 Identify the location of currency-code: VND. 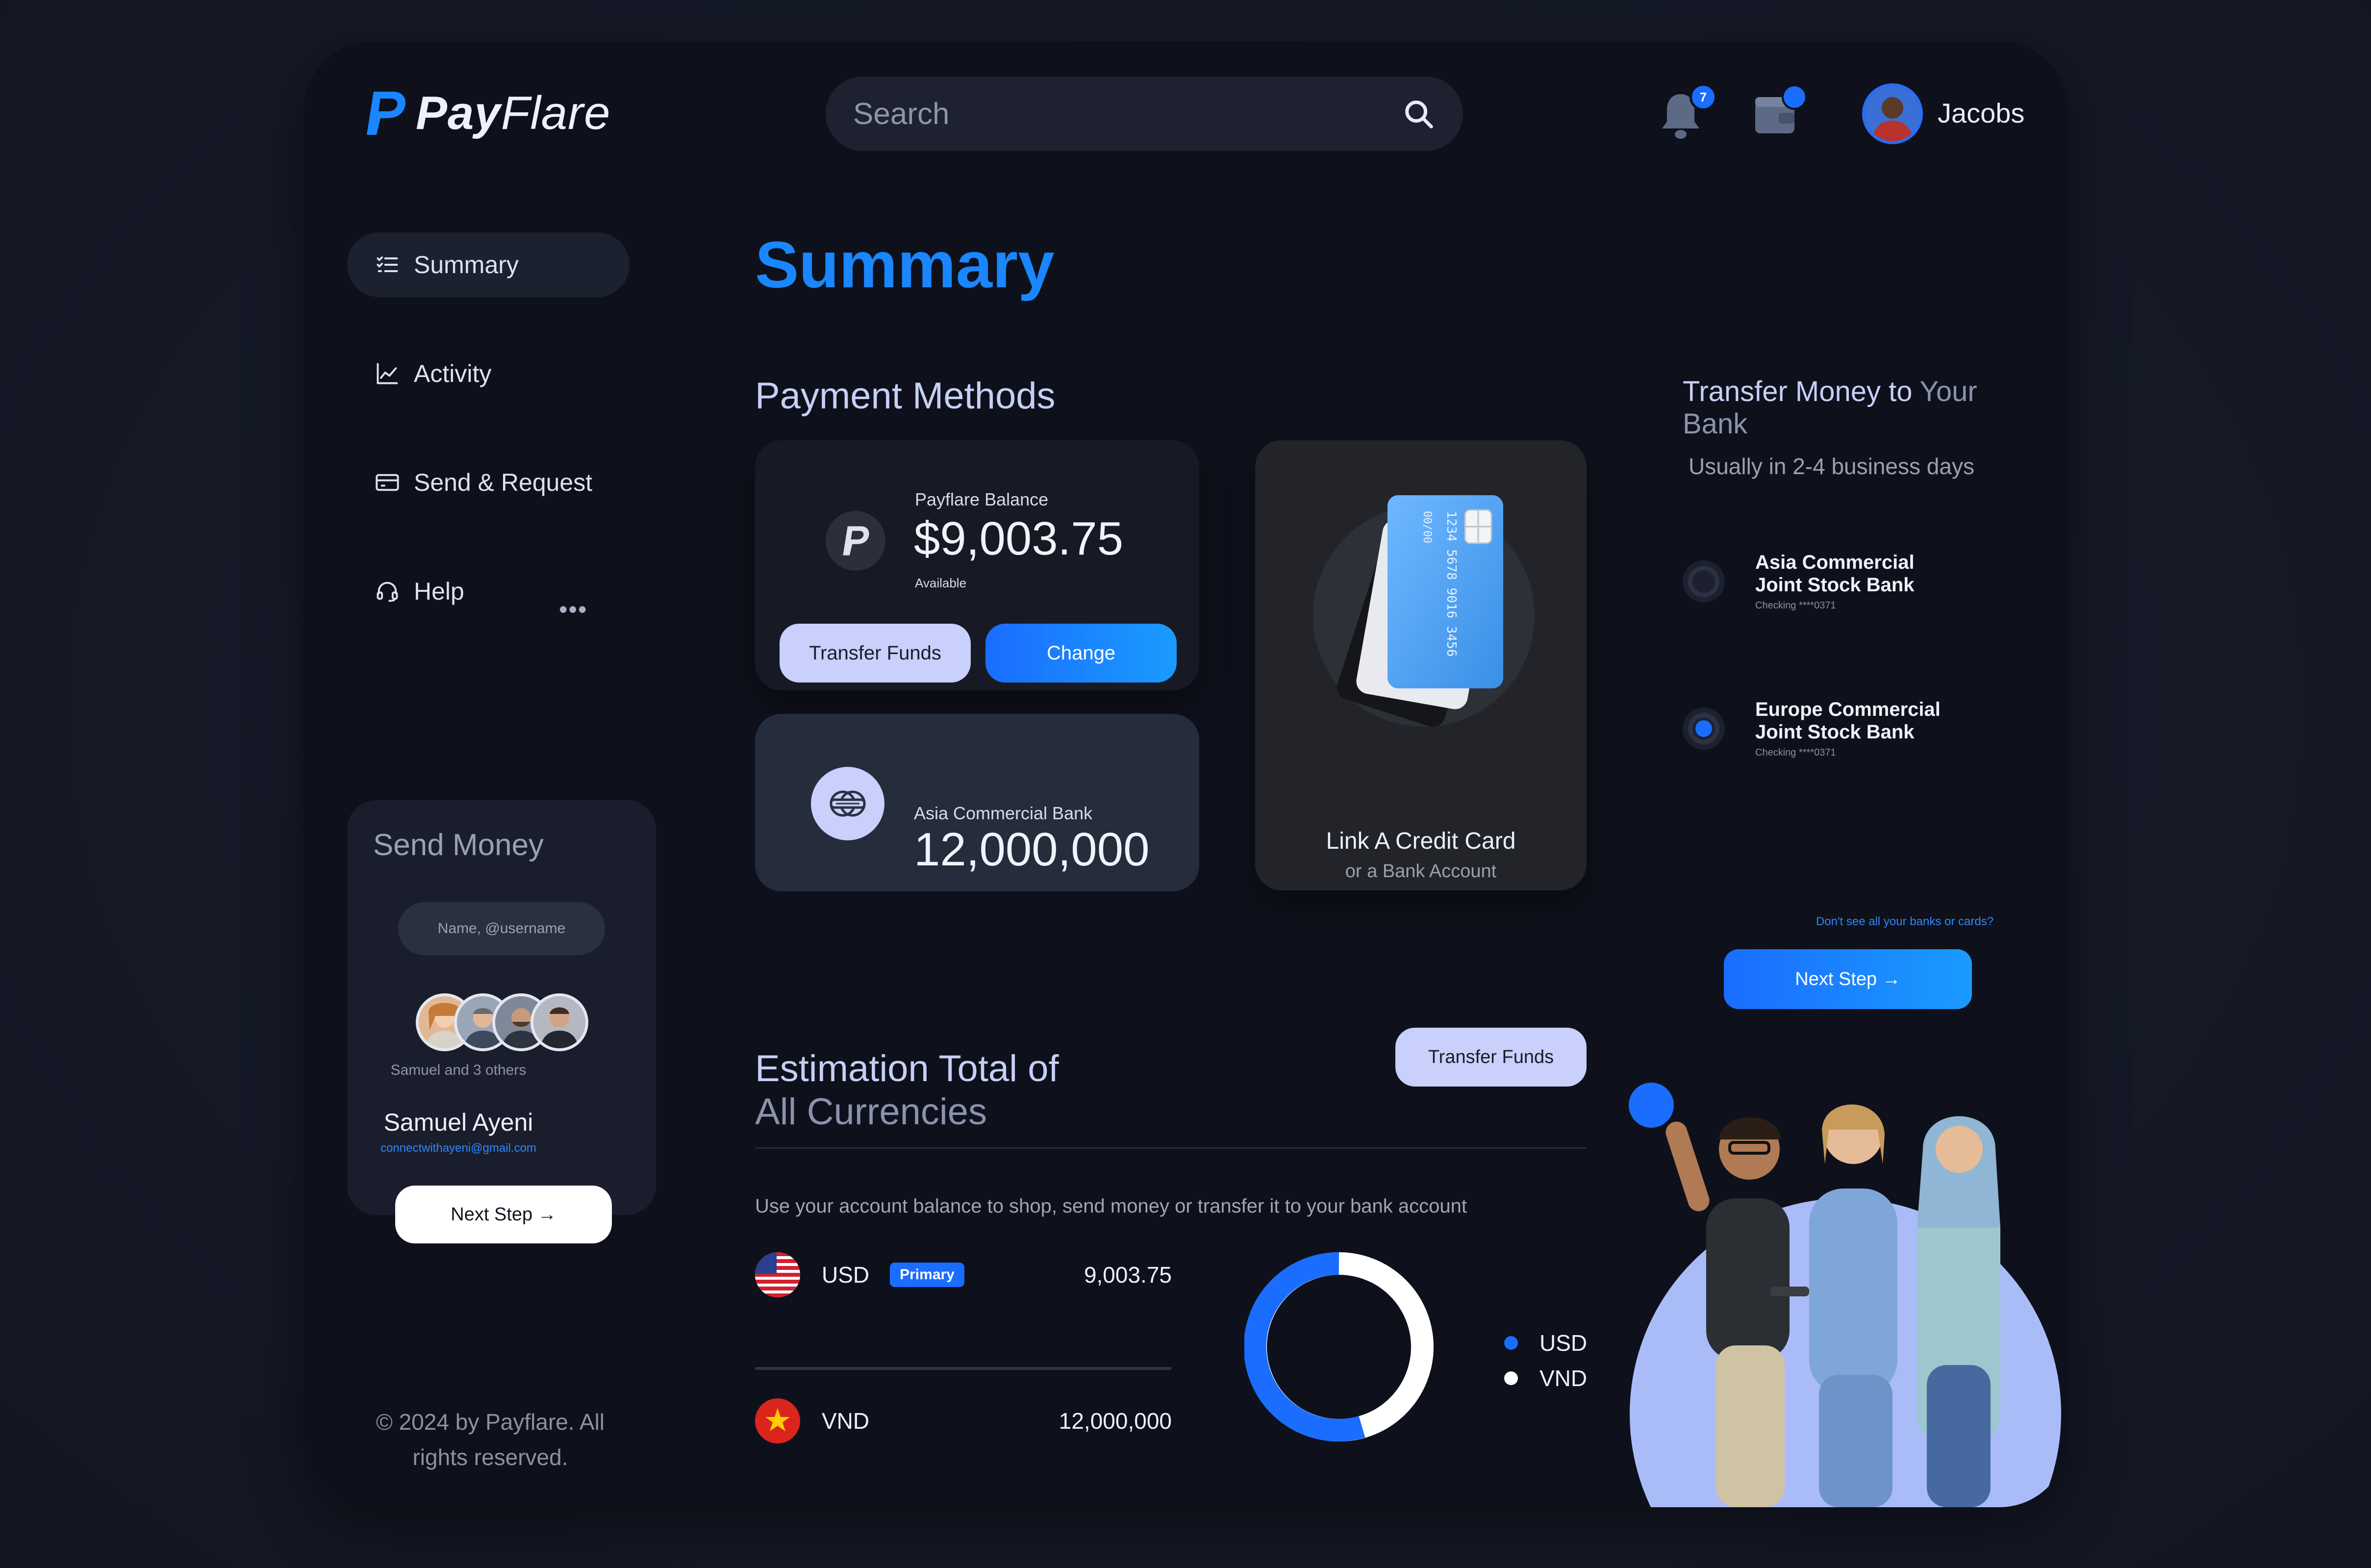
(846, 1421).